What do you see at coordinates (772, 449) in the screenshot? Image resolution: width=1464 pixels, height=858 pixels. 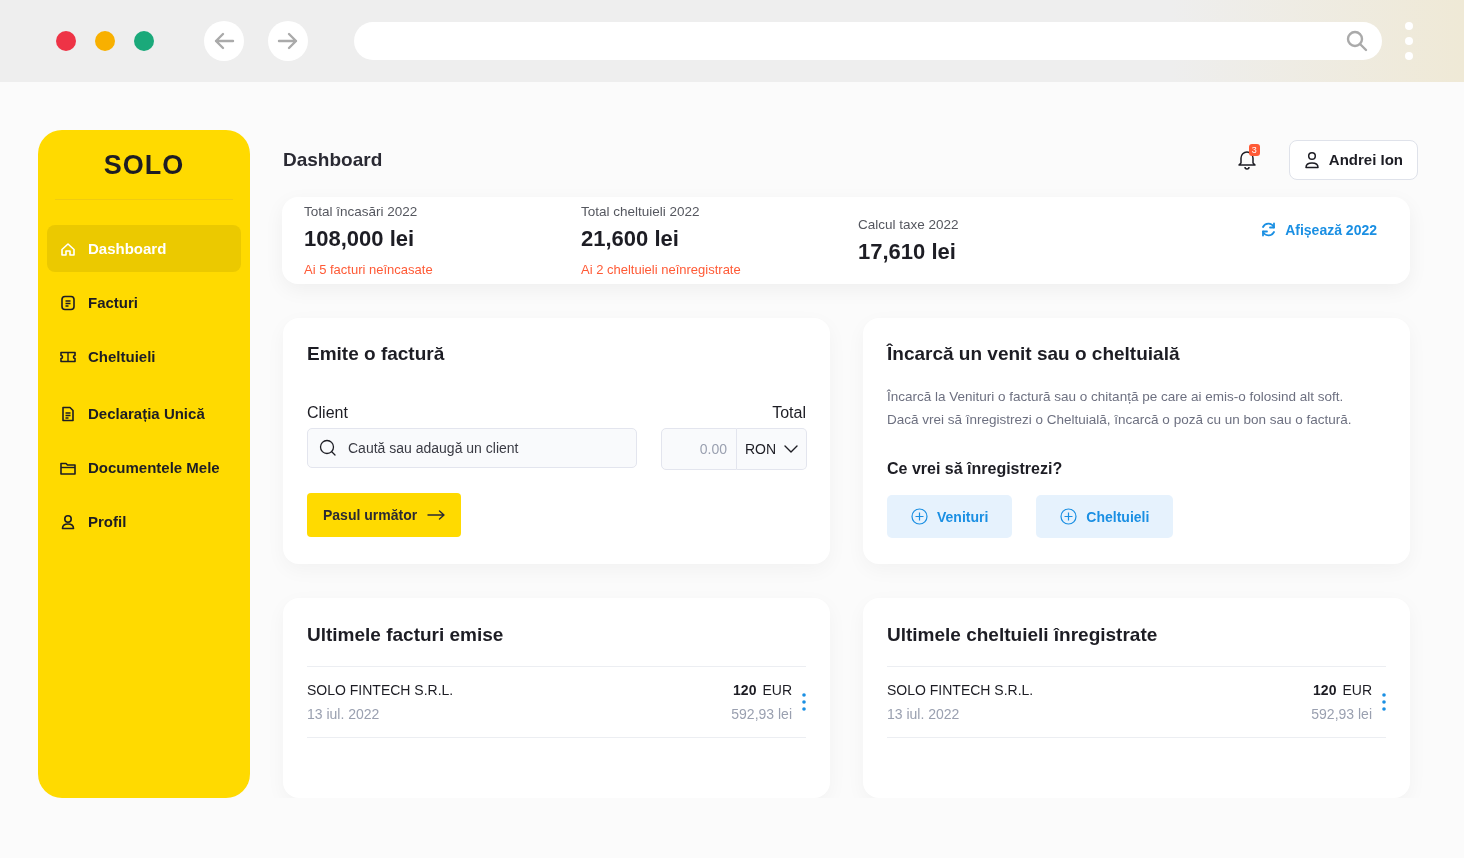 I see `currency-dropdown: RON` at bounding box center [772, 449].